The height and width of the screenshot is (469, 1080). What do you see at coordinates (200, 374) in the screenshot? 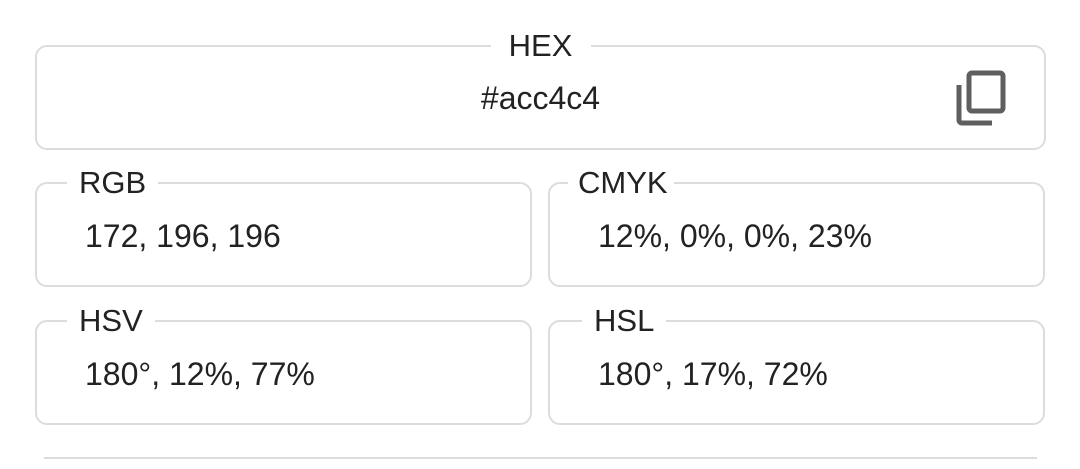
I see `hsv-value: 180°, 12%, 77%` at bounding box center [200, 374].